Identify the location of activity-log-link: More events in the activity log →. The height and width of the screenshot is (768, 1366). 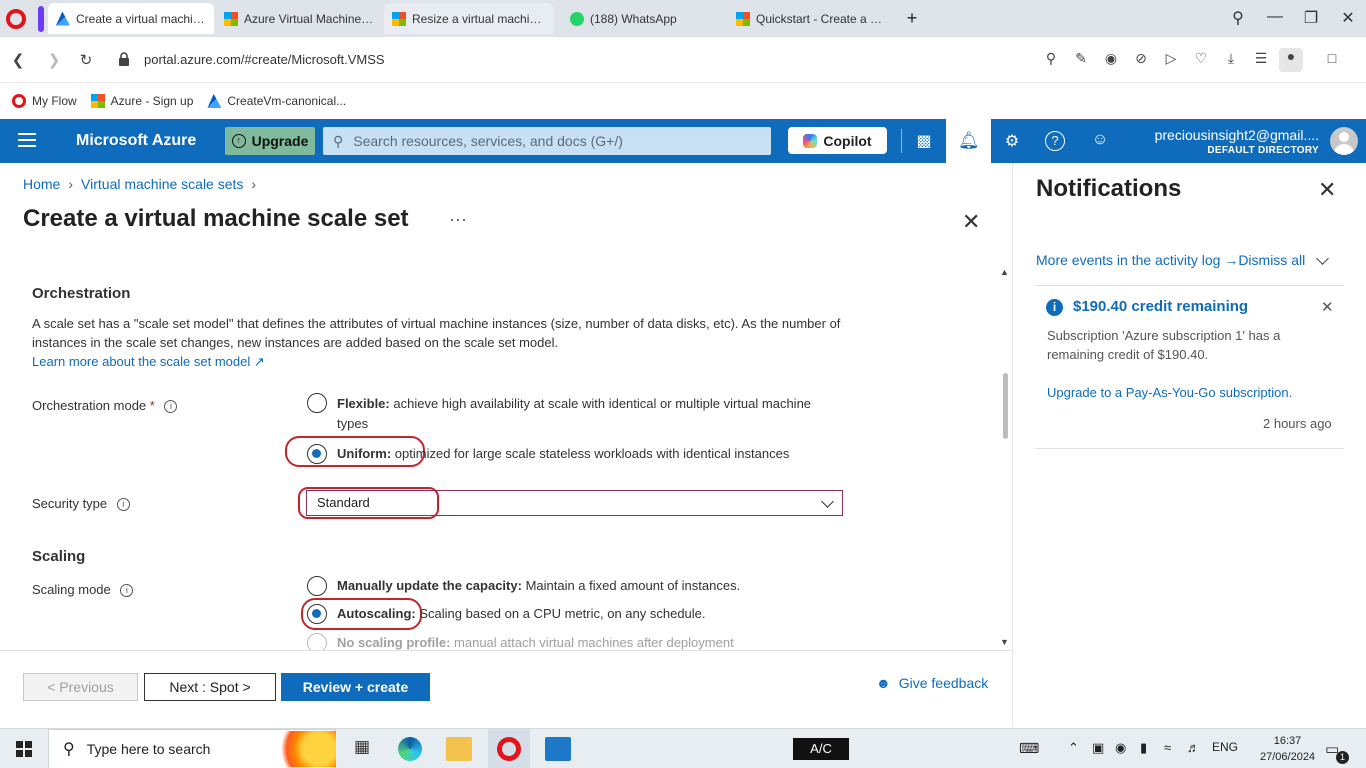
(1137, 260).